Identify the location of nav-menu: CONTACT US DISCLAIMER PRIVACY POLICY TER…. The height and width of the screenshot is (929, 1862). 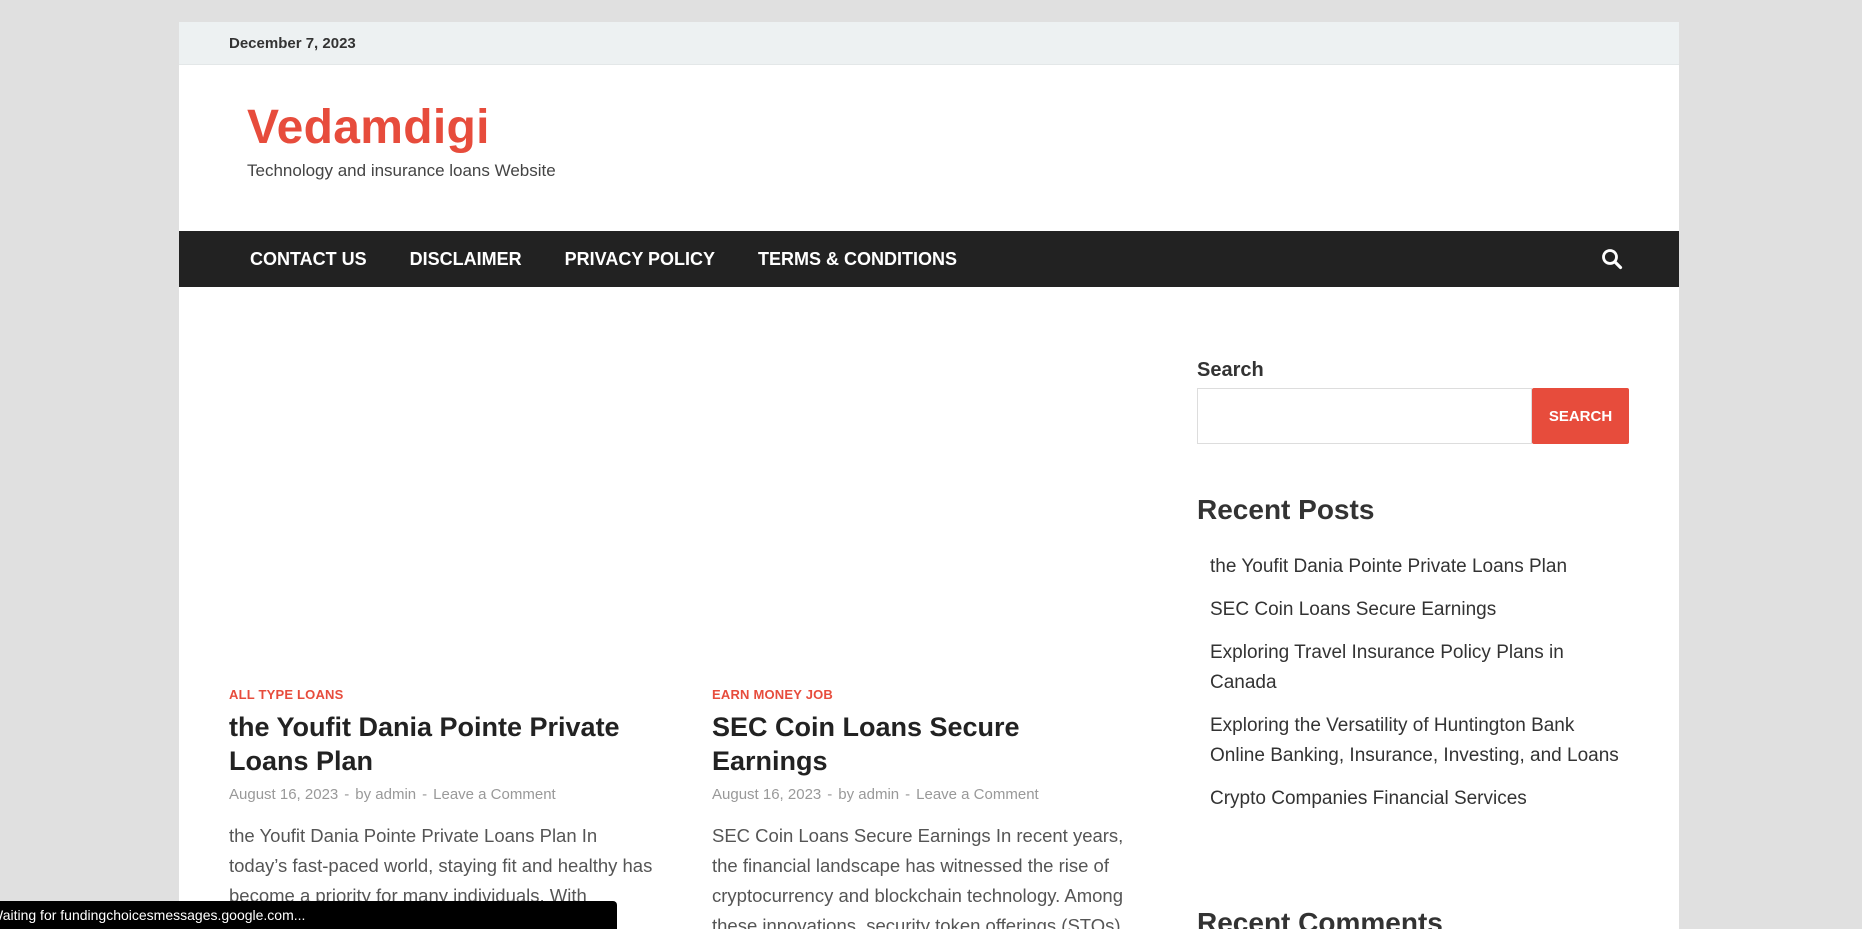
(625, 259).